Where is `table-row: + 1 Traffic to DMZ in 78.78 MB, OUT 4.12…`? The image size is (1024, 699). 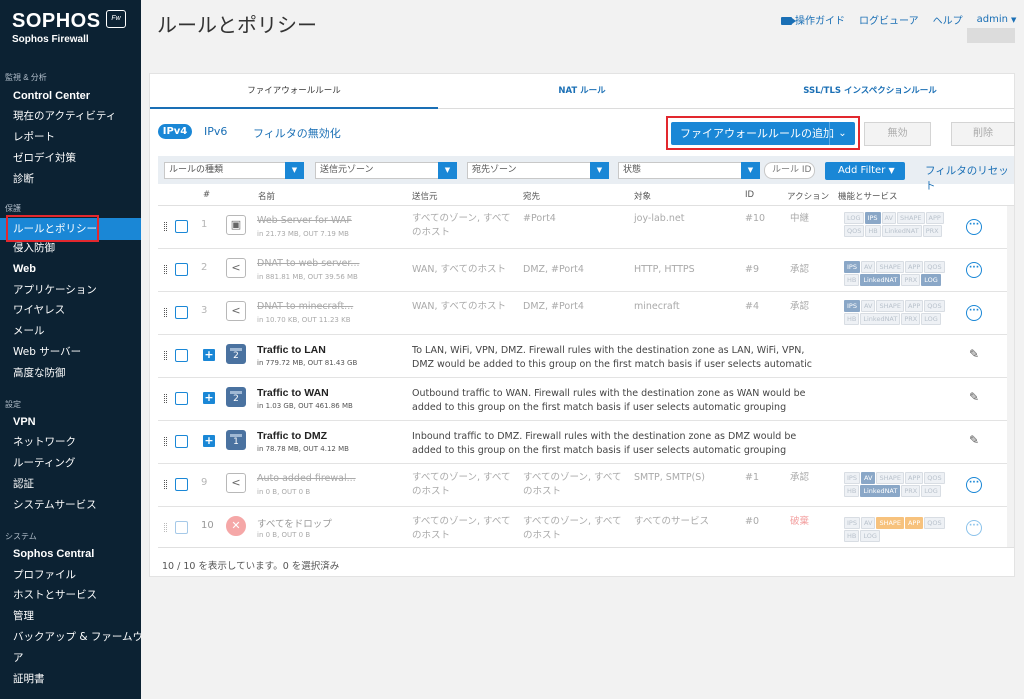
table-row: + 1 Traffic to DMZ in 78.78 MB, OUT 4.12… is located at coordinates (586, 442).